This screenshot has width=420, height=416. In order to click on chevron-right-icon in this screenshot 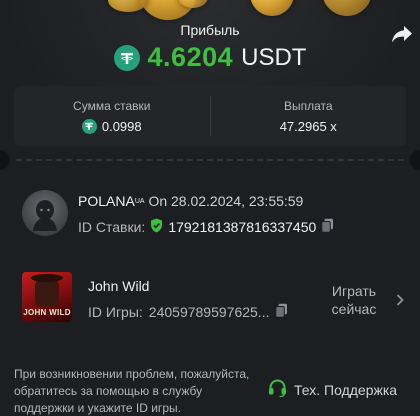, I will do `click(400, 302)`.